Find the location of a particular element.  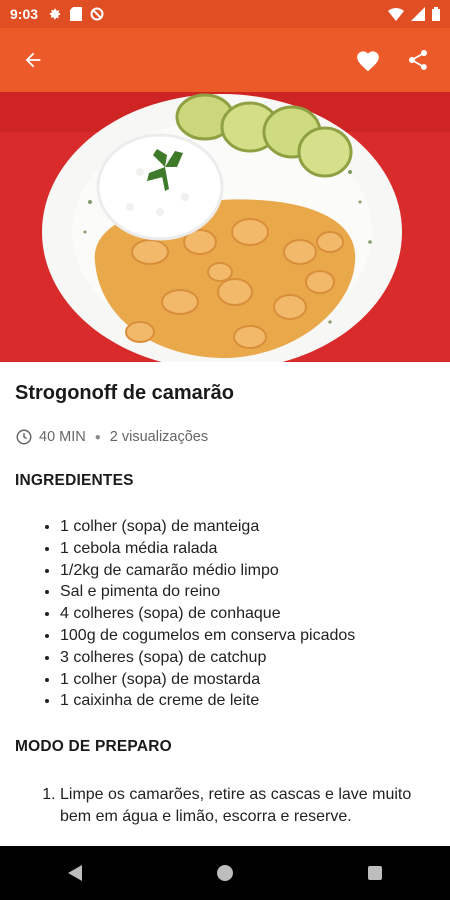

nav-recents-icon is located at coordinates (375, 873).